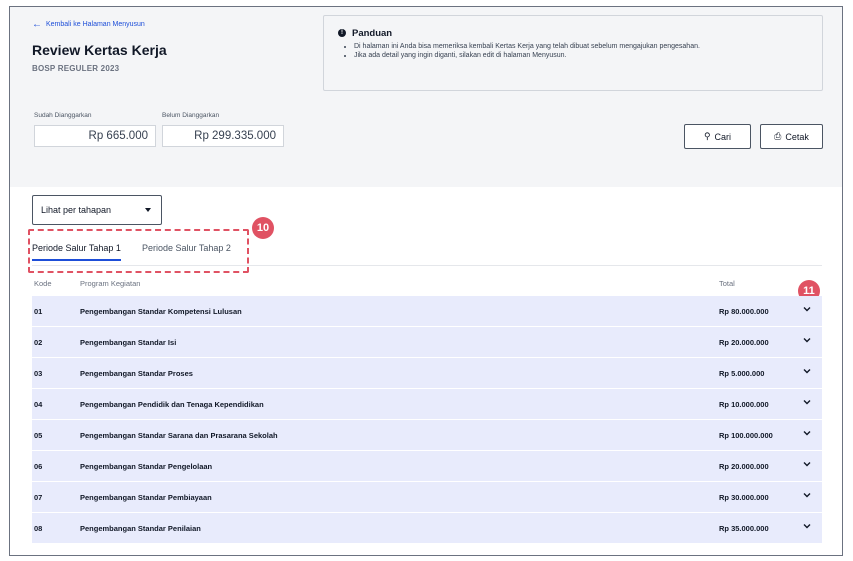 Image resolution: width=853 pixels, height=561 pixels. I want to click on row-code: 03, so click(38, 373).